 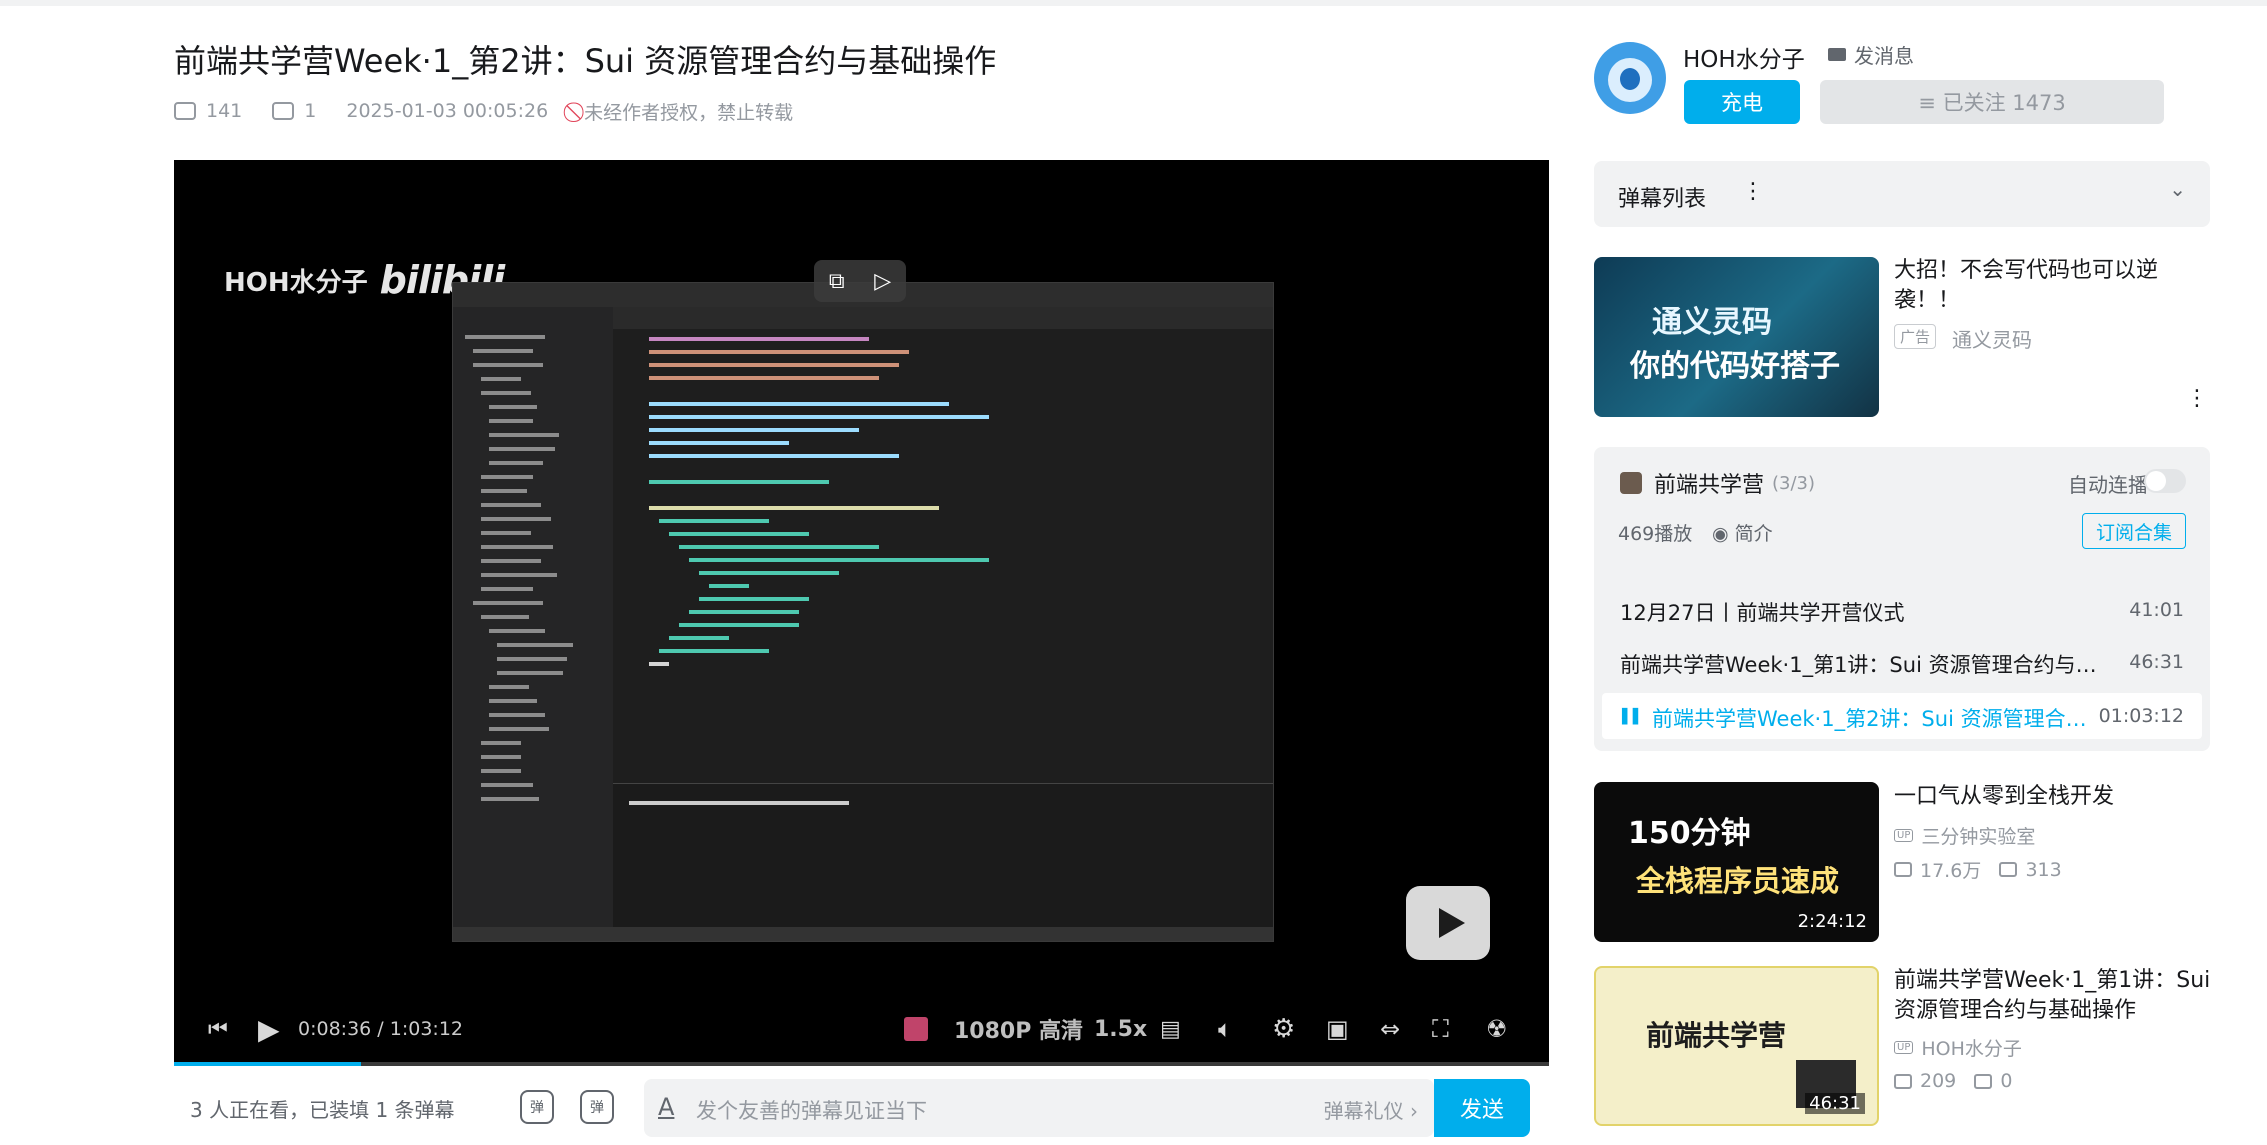 I want to click on copyright-notice: ⃠未经作者授权，禁止转载, so click(x=689, y=112).